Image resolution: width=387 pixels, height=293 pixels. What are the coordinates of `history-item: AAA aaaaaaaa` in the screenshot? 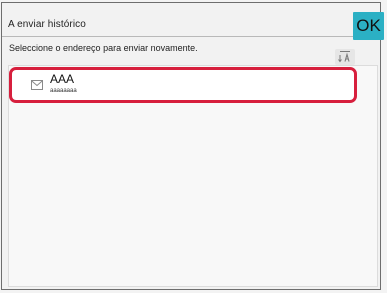 It's located at (183, 85).